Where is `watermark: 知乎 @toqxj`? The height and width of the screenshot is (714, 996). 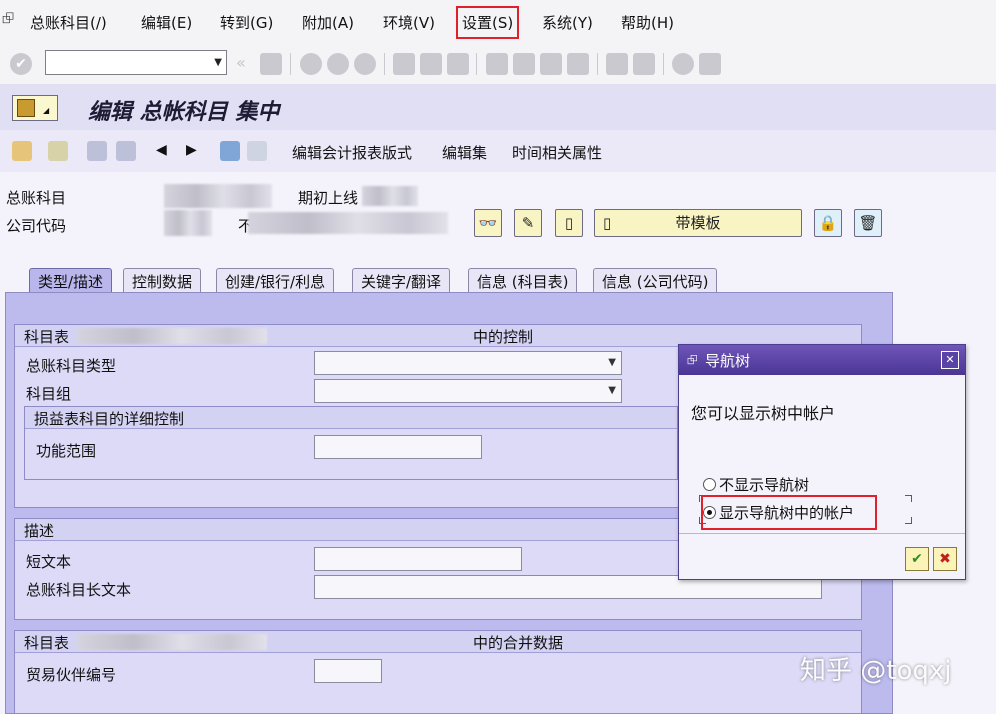 watermark: 知乎 @toqxj is located at coordinates (876, 671).